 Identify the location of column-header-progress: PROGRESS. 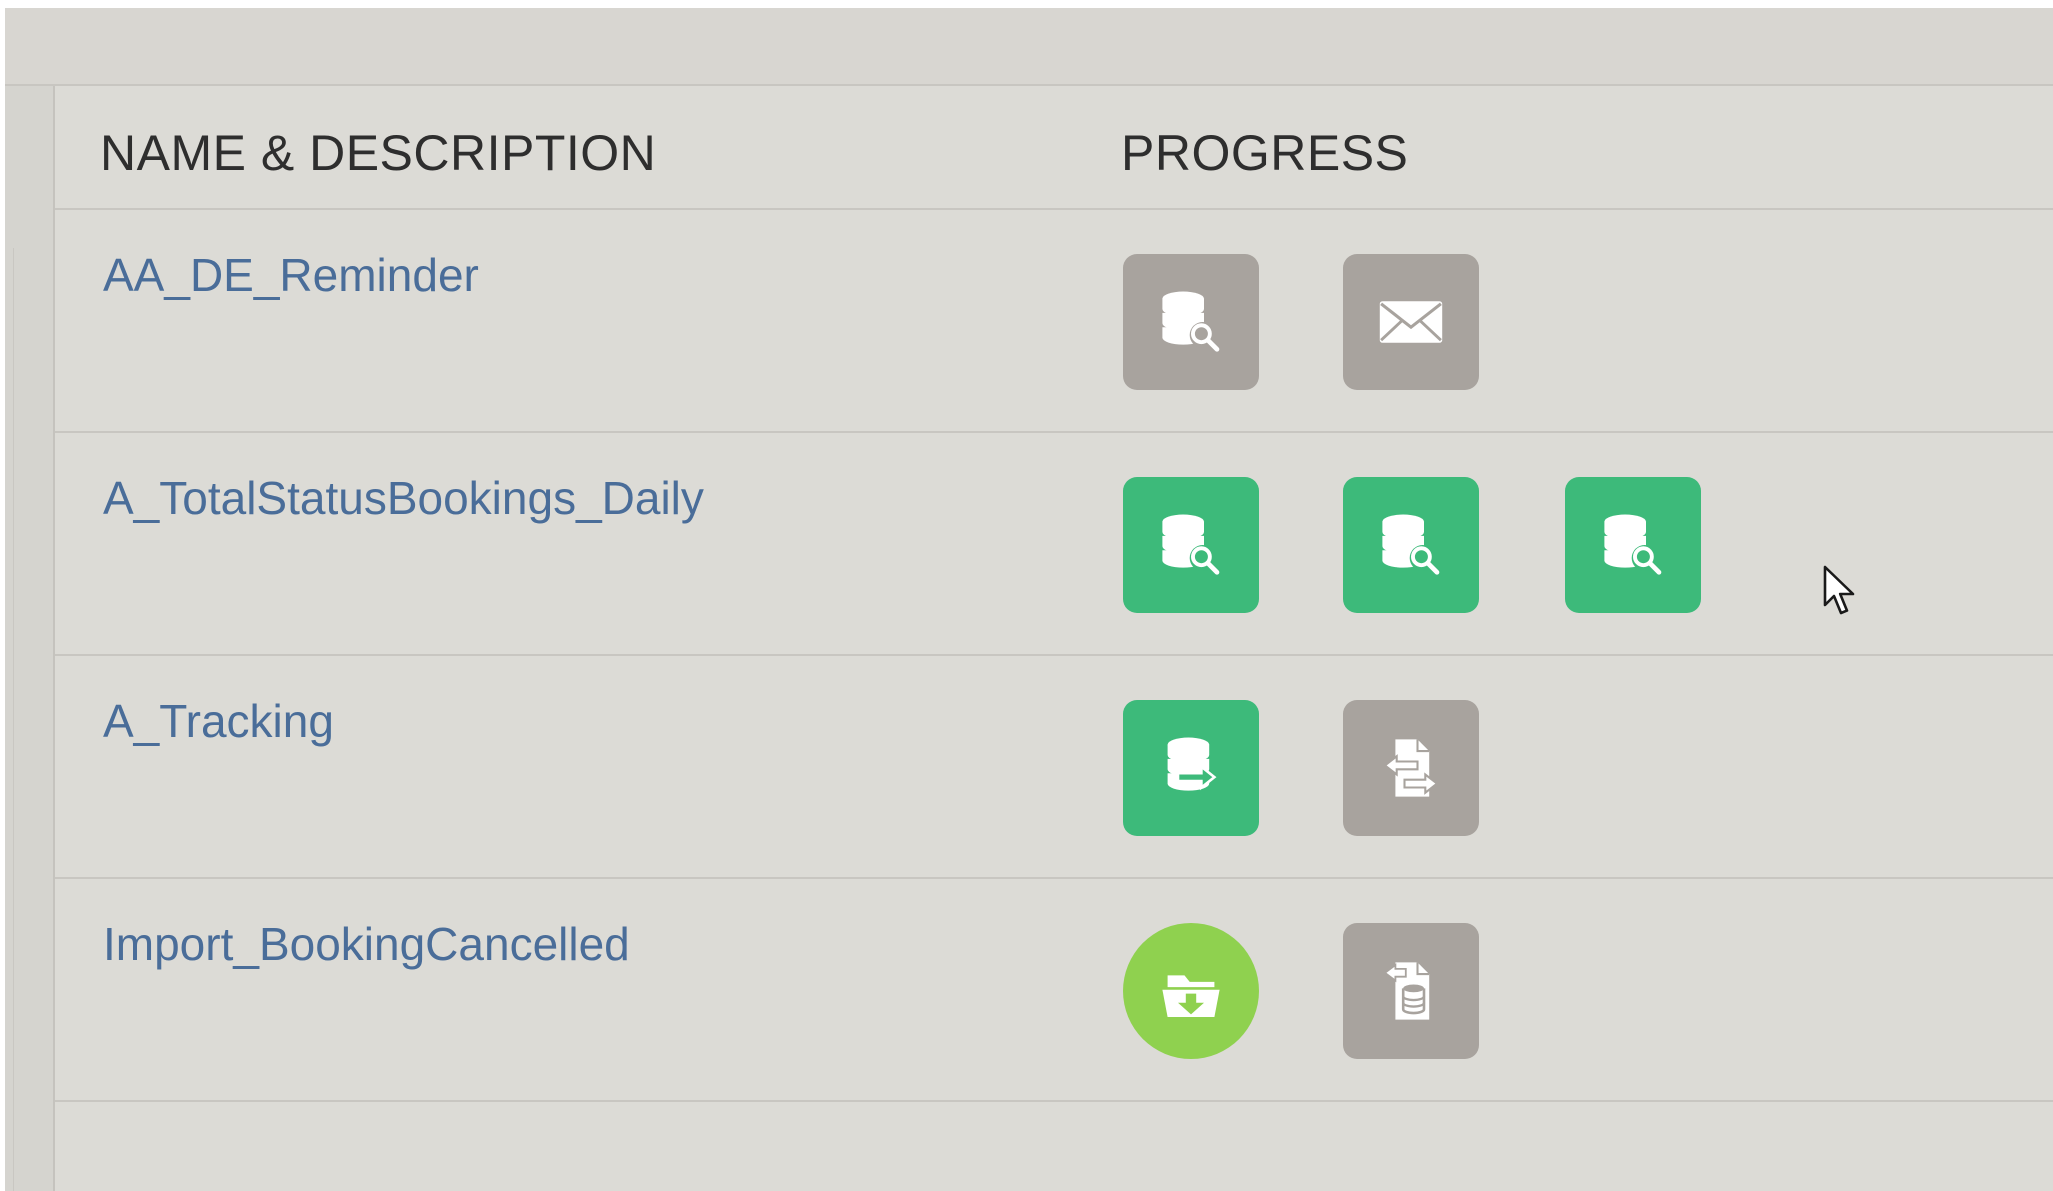
(1264, 153).